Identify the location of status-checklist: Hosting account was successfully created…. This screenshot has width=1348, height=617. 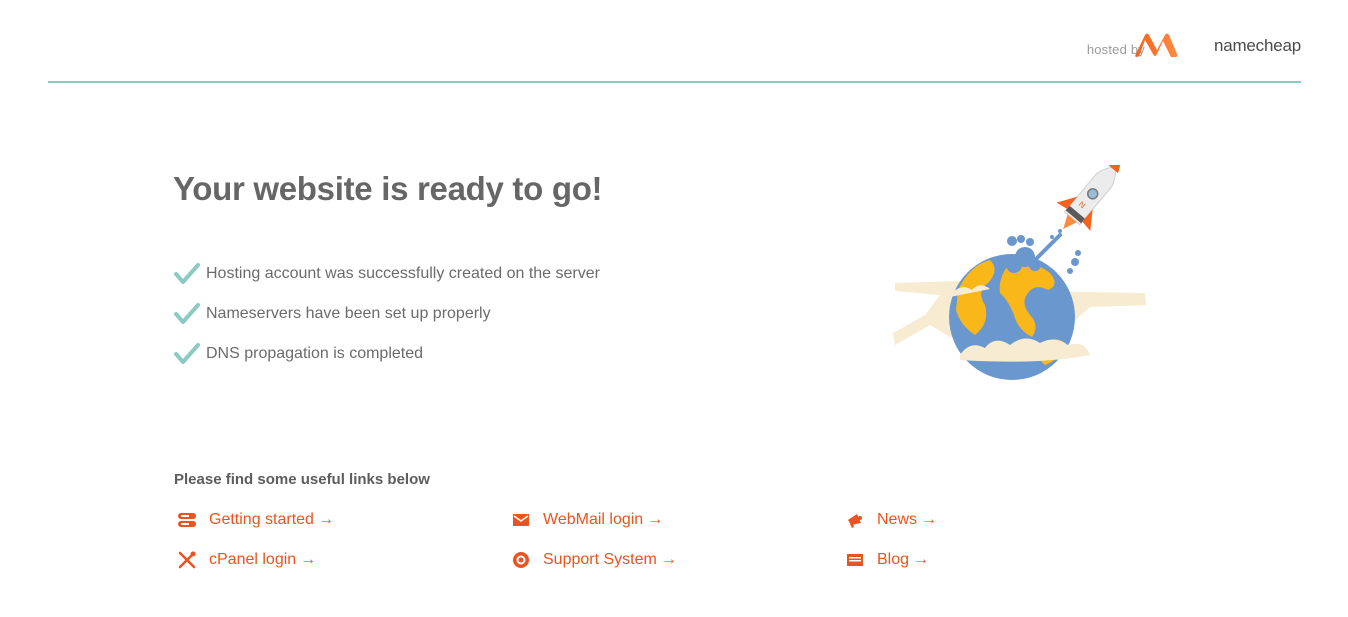
(387, 314).